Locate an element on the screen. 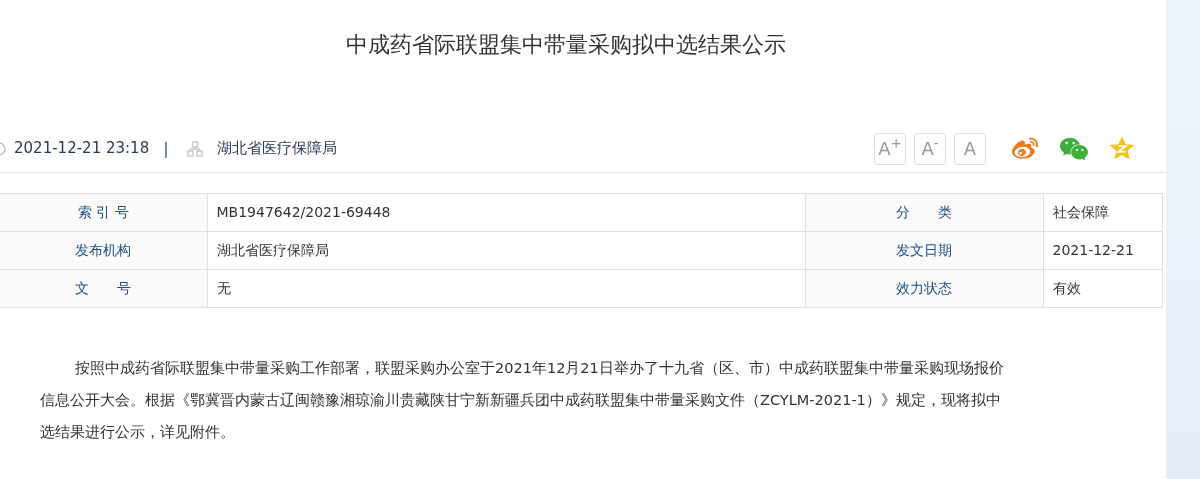 This screenshot has width=1200, height=479. field-label: 发文日期 is located at coordinates (924, 250).